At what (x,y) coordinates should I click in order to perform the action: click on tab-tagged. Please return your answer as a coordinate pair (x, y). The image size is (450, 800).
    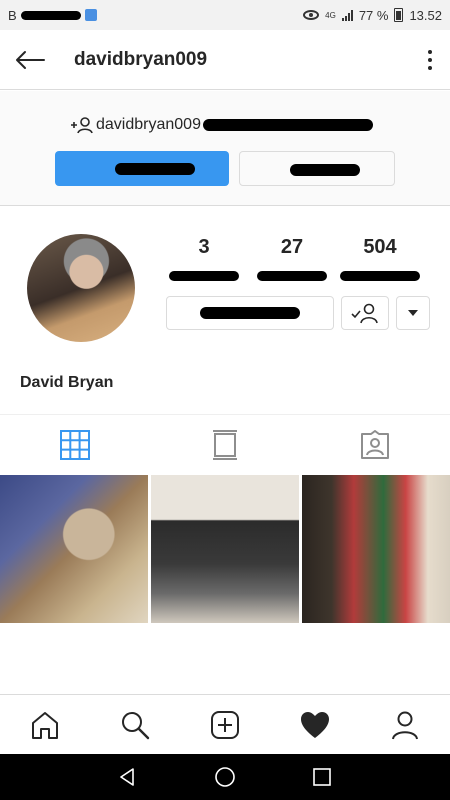
    Looking at the image, I should click on (375, 444).